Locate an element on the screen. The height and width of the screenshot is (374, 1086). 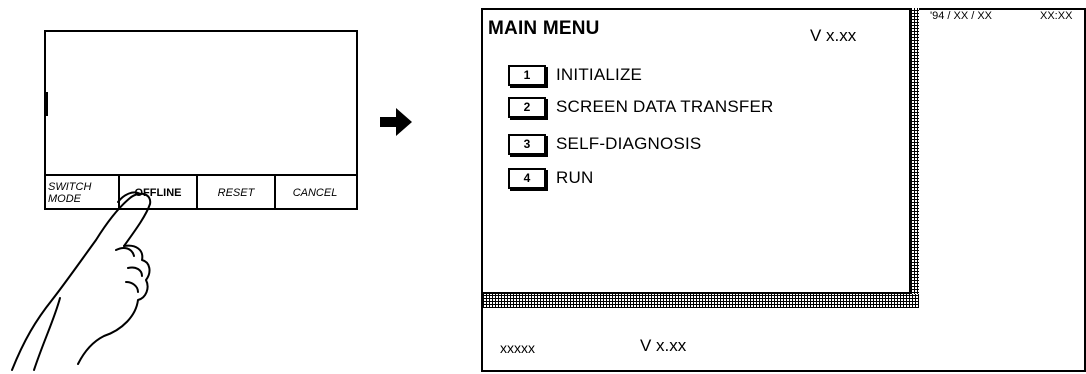
menu-item-initialize: 1 INITIALIZE is located at coordinates (575, 75).